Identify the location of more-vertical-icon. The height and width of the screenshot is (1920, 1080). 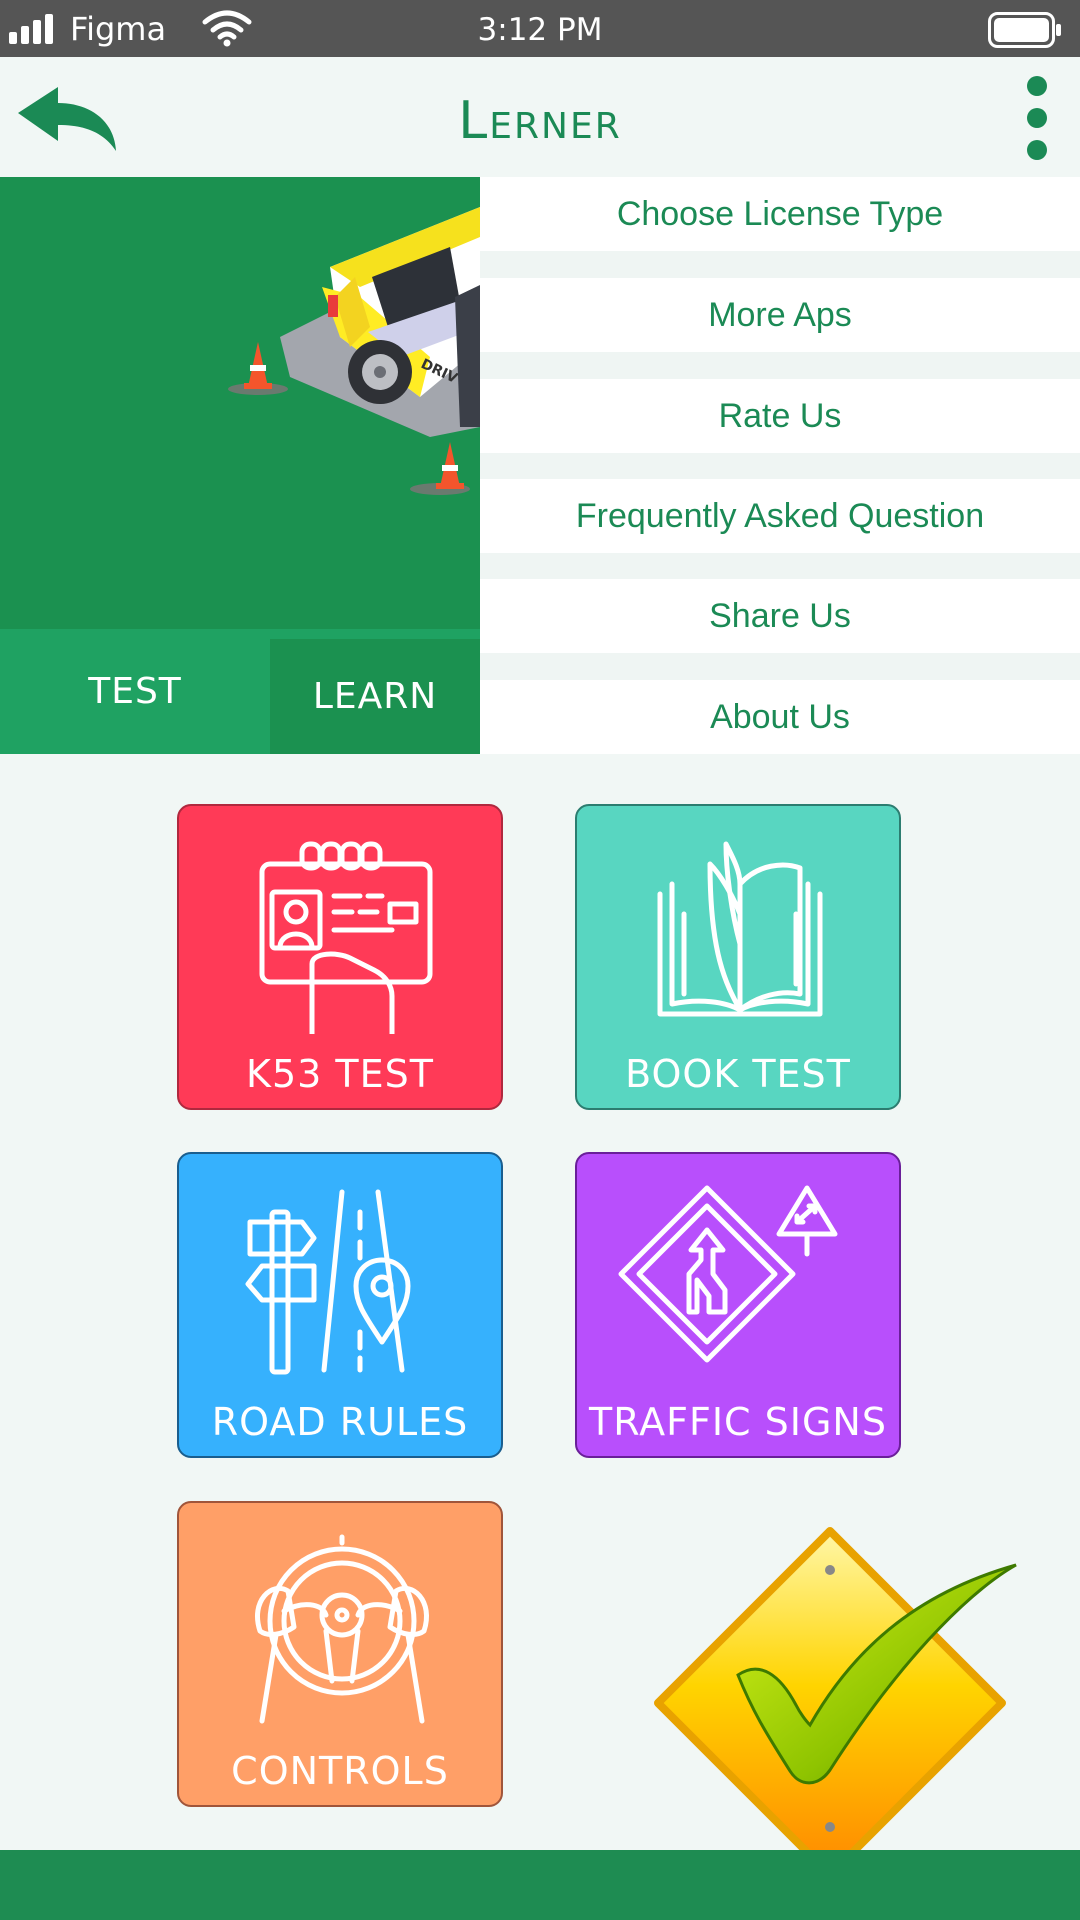
(1037, 118).